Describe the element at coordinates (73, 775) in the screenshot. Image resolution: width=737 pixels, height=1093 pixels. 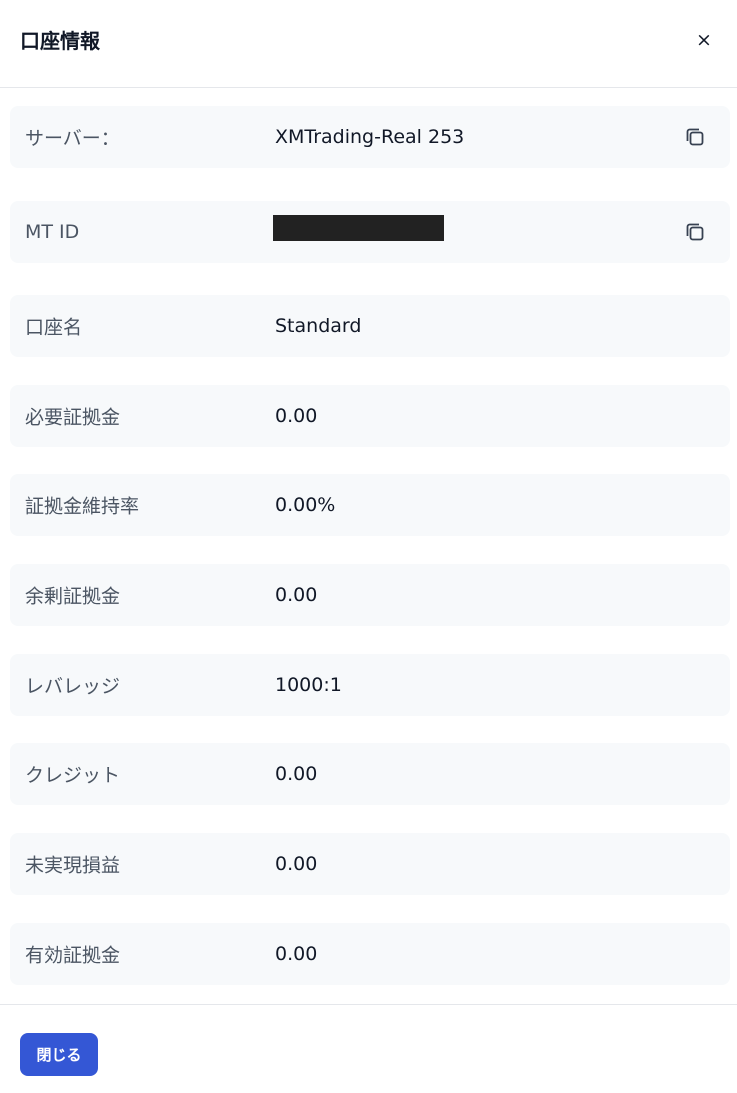
I see `info-label: クレジット` at that location.